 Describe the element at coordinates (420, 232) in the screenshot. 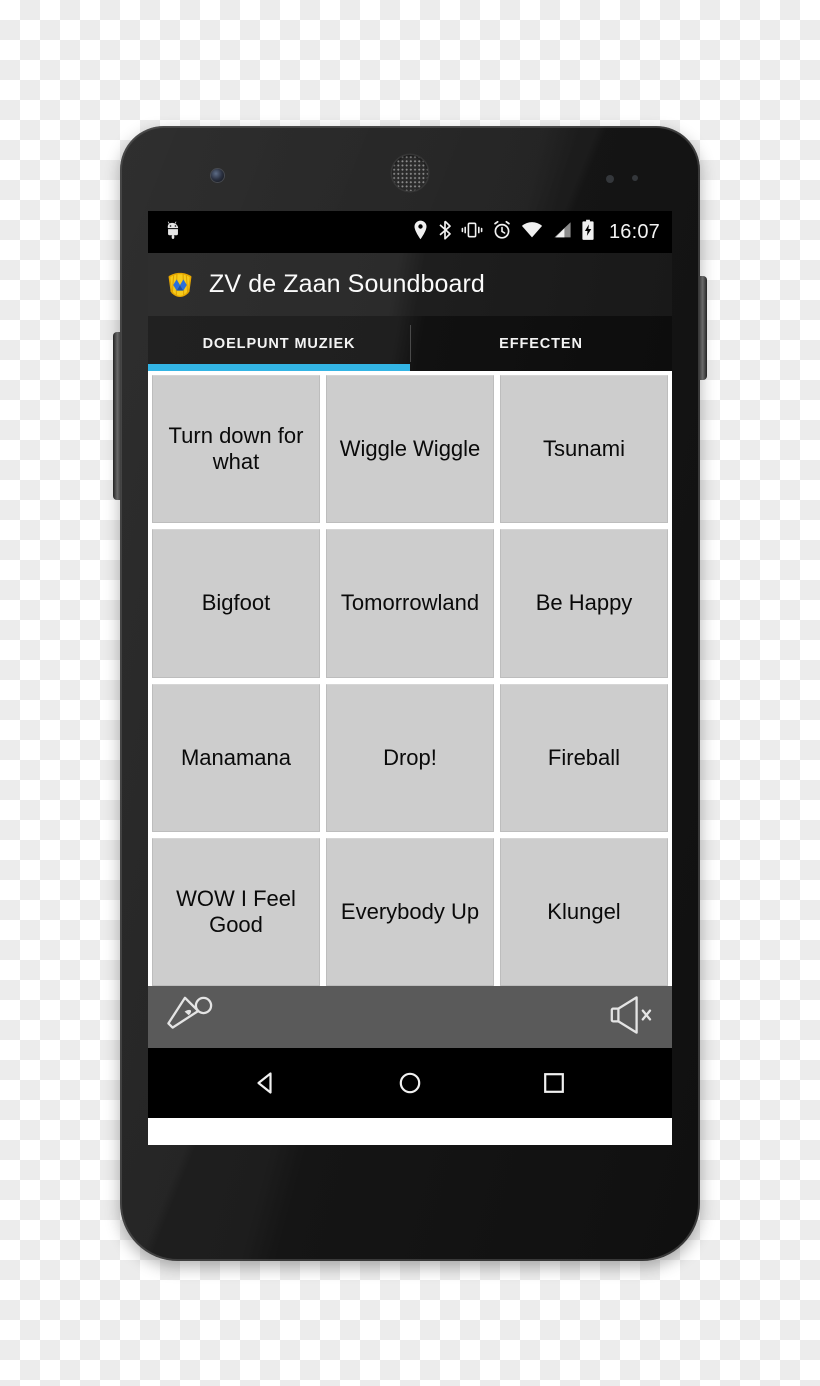

I see `location-icon` at that location.